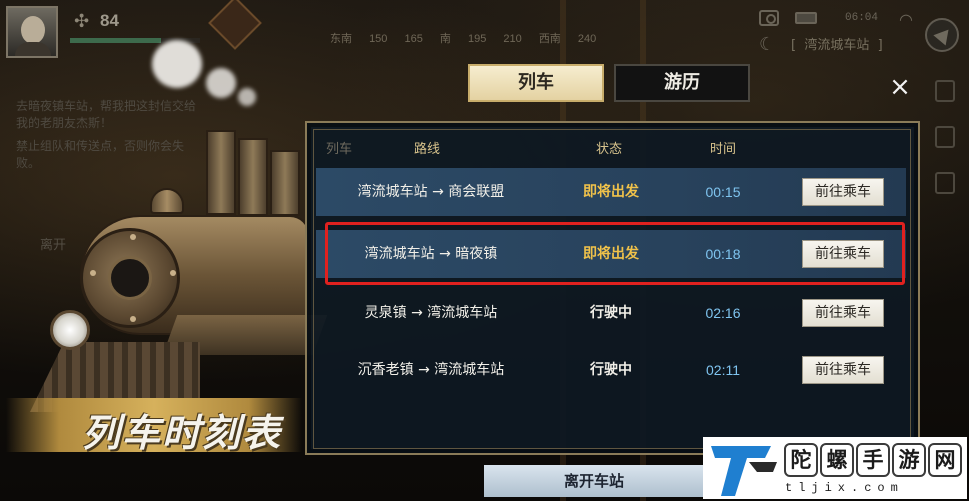 The height and width of the screenshot is (501, 969). I want to click on status-cell: 即将出发, so click(611, 192).